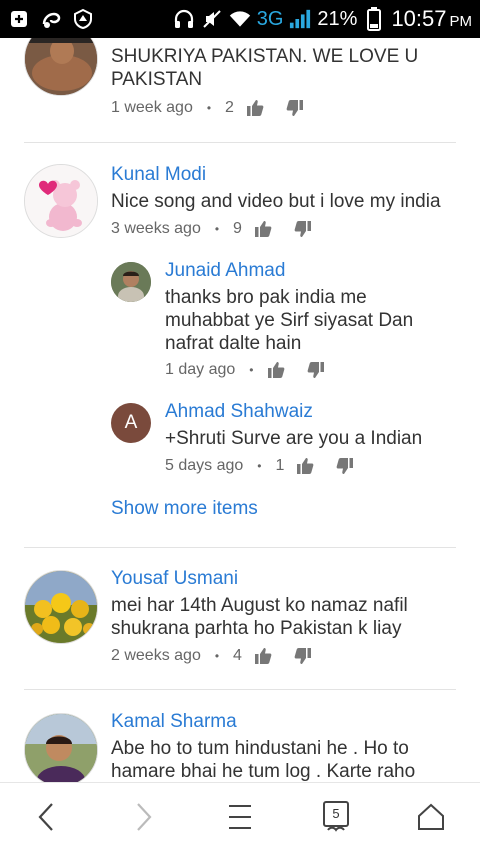 The image size is (480, 854). I want to click on comment-text: SHUKRIYA PAKISTAN. WE LOVE U PAKISTAN, so click(265, 68).